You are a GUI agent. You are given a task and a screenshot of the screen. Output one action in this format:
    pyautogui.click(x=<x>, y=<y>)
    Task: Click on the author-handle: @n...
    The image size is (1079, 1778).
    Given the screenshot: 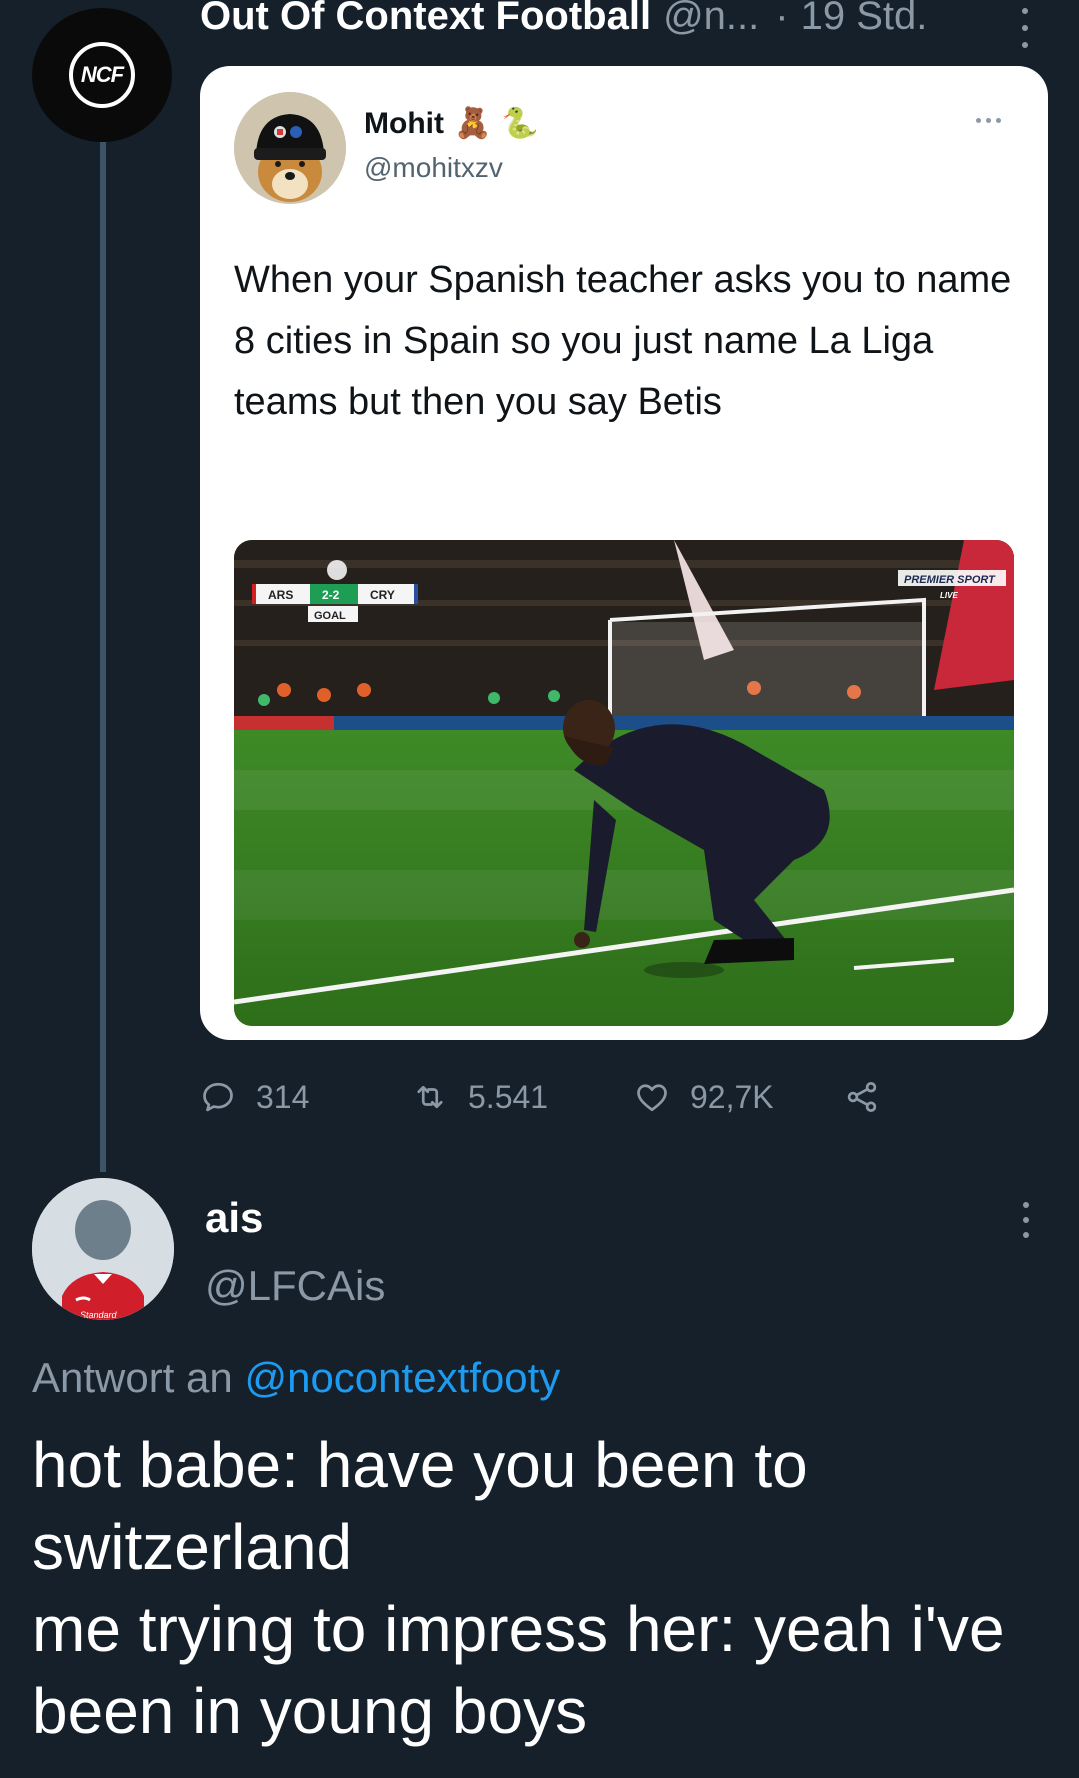 What is the action you would take?
    pyautogui.click(x=711, y=19)
    